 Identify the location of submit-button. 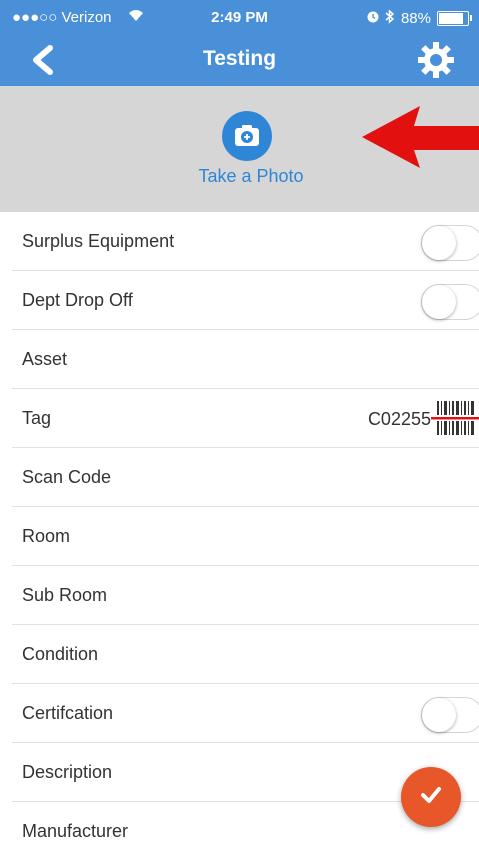
(431, 797).